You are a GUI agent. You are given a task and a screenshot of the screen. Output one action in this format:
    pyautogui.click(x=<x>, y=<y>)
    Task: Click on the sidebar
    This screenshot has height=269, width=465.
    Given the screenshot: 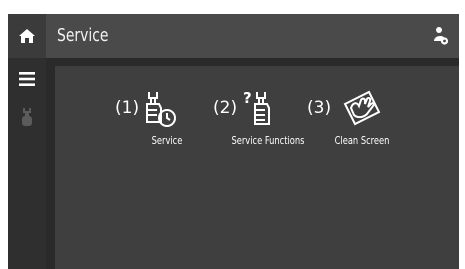 What is the action you would take?
    pyautogui.click(x=27, y=163)
    